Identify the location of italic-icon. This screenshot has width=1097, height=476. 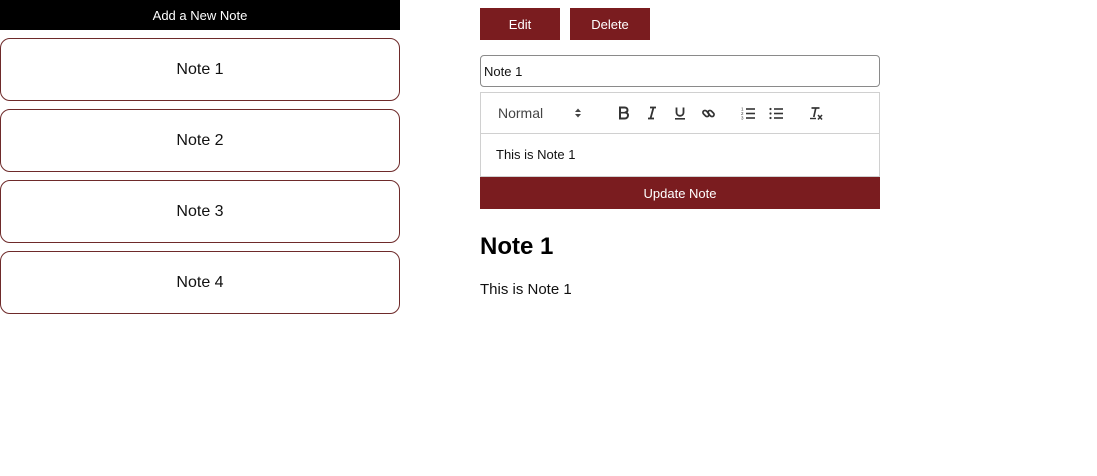
(652, 113).